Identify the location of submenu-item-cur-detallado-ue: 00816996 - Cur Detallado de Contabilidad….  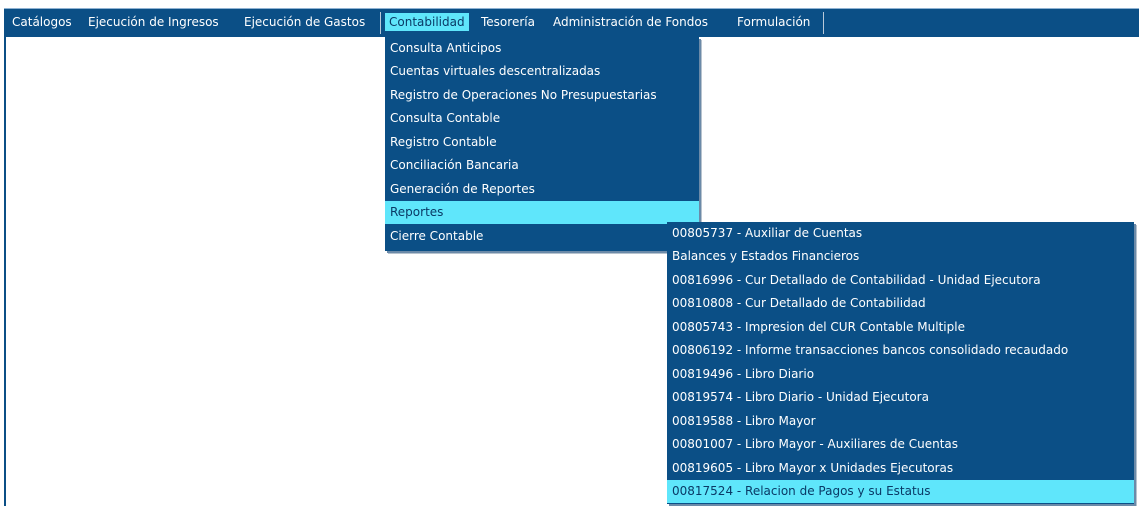
(900, 280).